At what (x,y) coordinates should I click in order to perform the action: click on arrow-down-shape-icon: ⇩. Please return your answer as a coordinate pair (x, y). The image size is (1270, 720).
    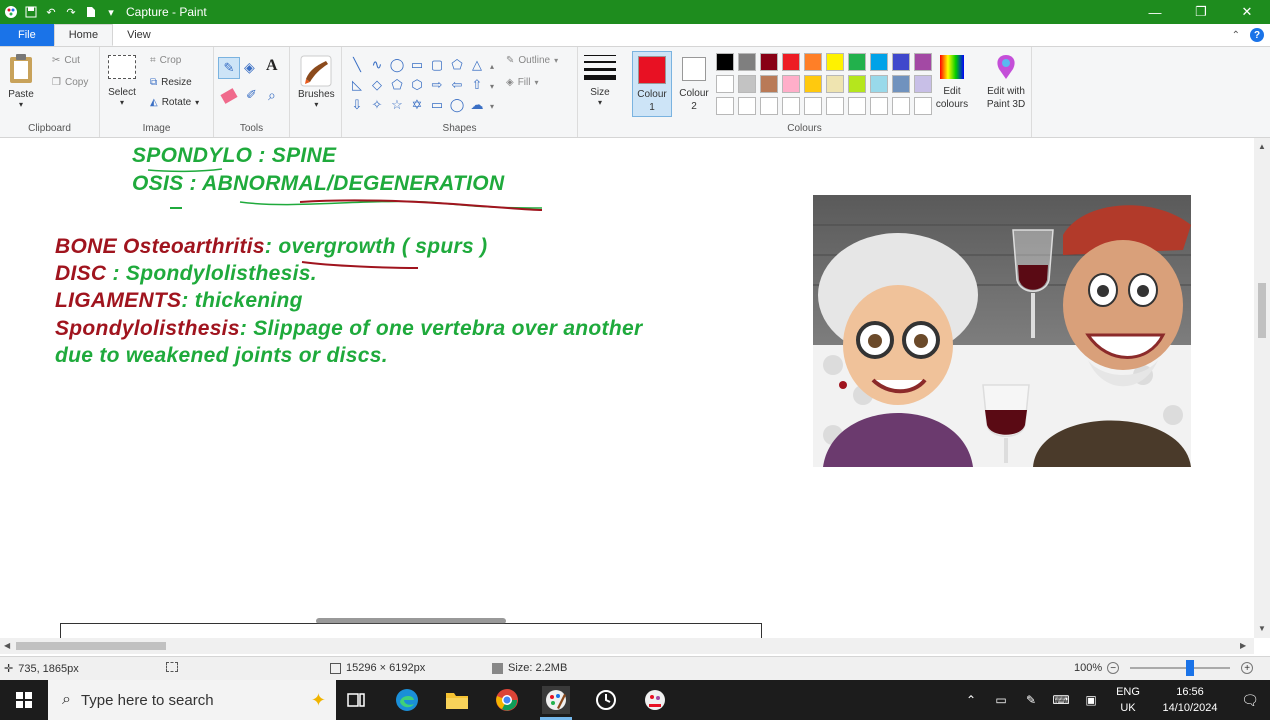
    Looking at the image, I should click on (357, 105).